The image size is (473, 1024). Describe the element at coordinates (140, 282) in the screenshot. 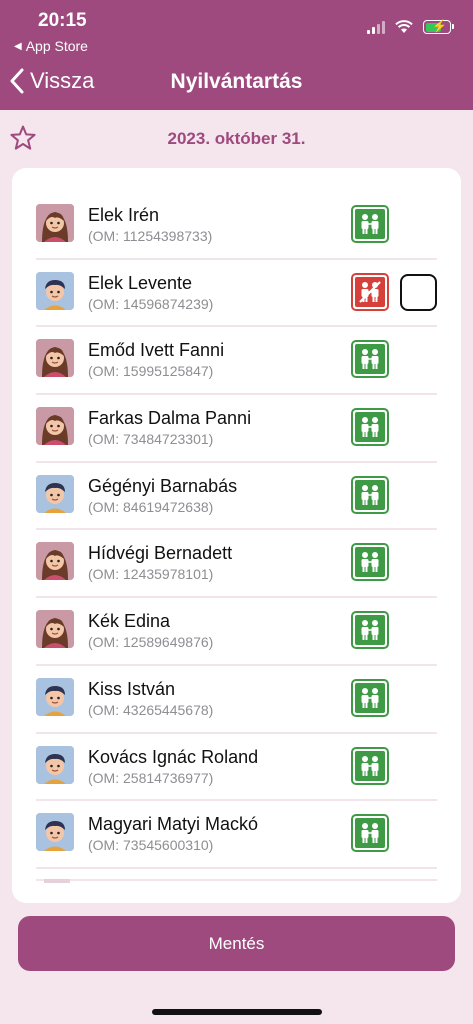

I see `student-name: Elek Levente` at that location.